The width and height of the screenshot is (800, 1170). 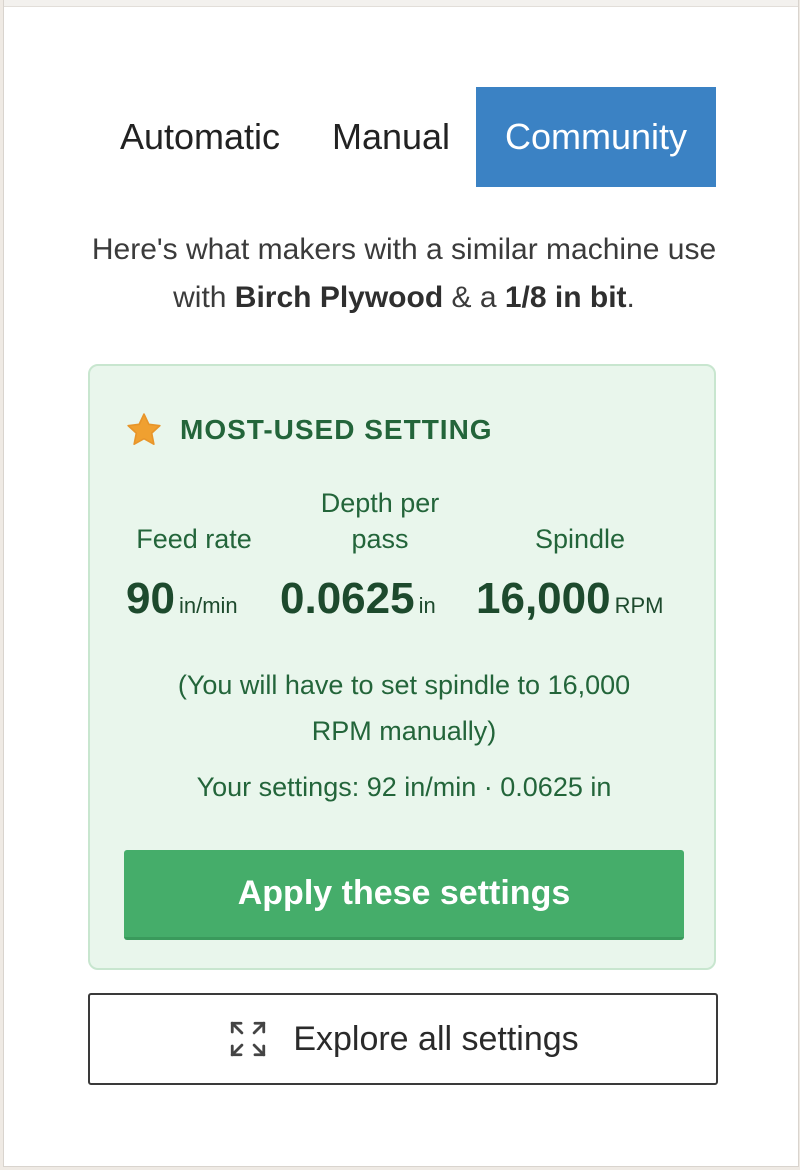 I want to click on tab-community: Community, so click(x=596, y=137).